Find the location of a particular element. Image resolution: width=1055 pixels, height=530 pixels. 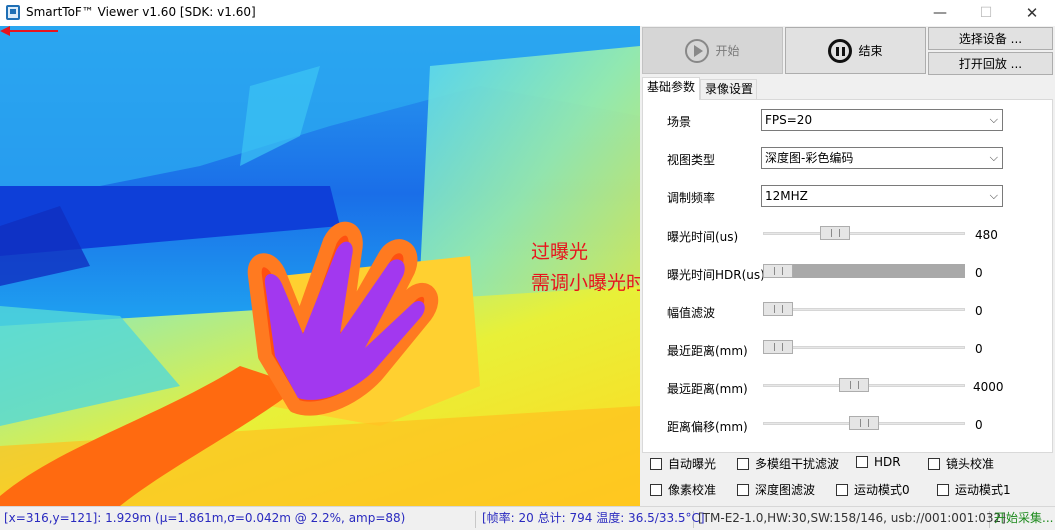

motion-mode0-checkbox: 运动模式0 is located at coordinates (873, 489).